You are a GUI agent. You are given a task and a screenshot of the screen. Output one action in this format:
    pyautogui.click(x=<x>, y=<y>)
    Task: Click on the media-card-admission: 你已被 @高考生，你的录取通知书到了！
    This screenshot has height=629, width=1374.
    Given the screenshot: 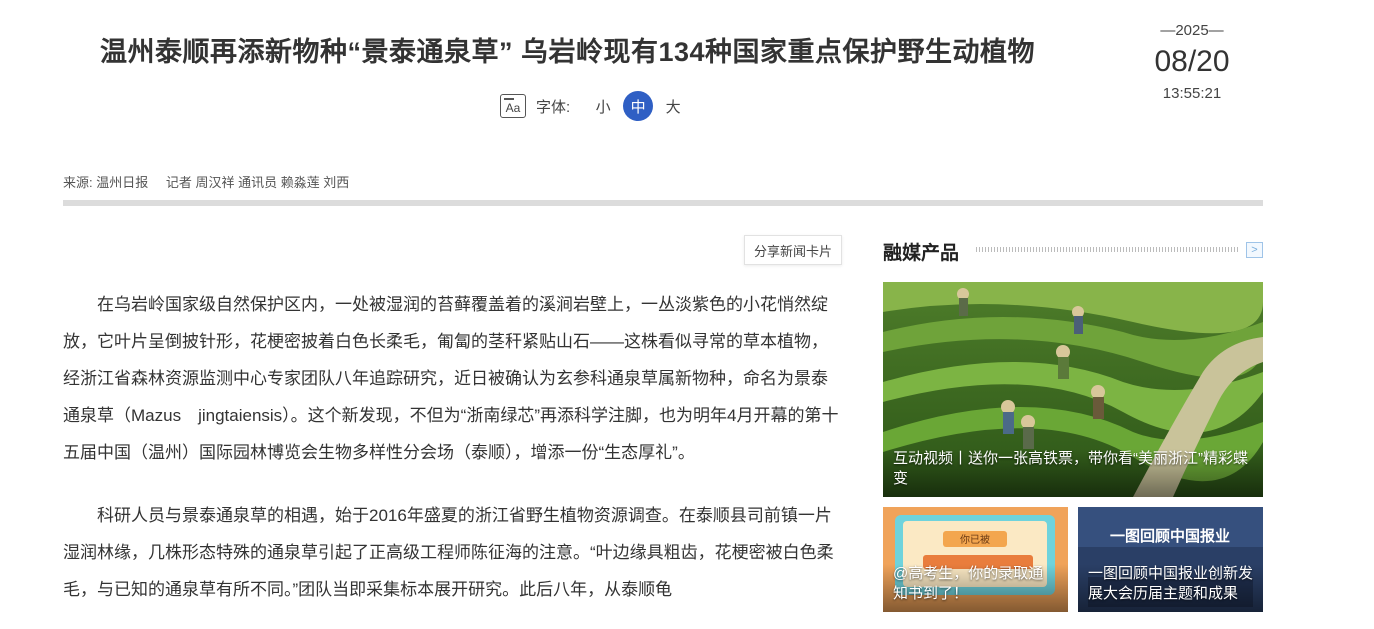 What is the action you would take?
    pyautogui.click(x=975, y=559)
    